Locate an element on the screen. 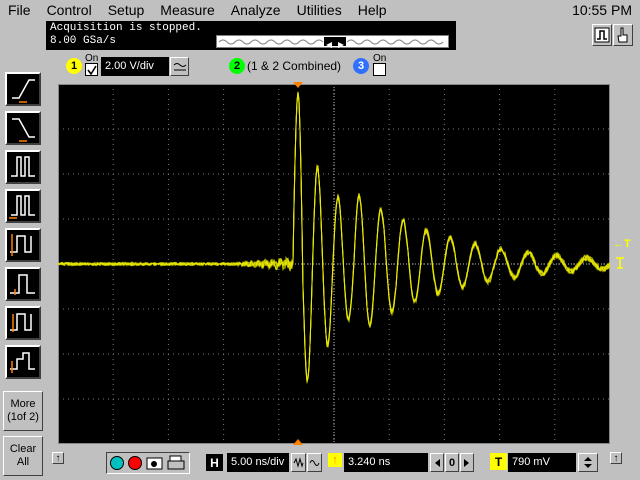  trigger-level-spinner is located at coordinates (588, 462).